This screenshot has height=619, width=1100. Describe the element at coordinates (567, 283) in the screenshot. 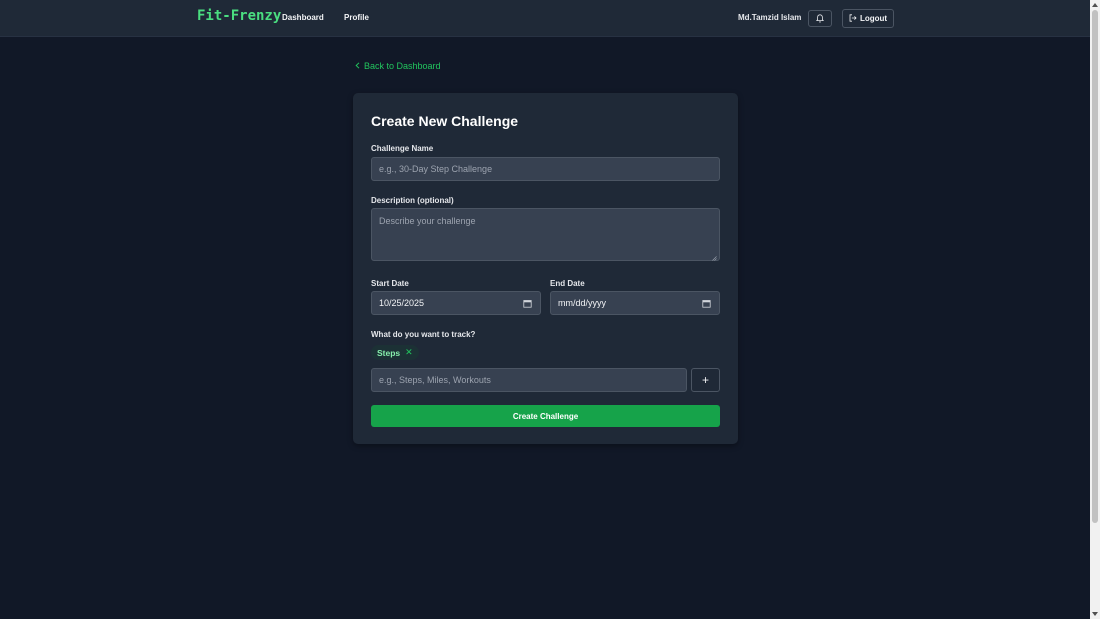

I see `end-date-label: End Date` at that location.